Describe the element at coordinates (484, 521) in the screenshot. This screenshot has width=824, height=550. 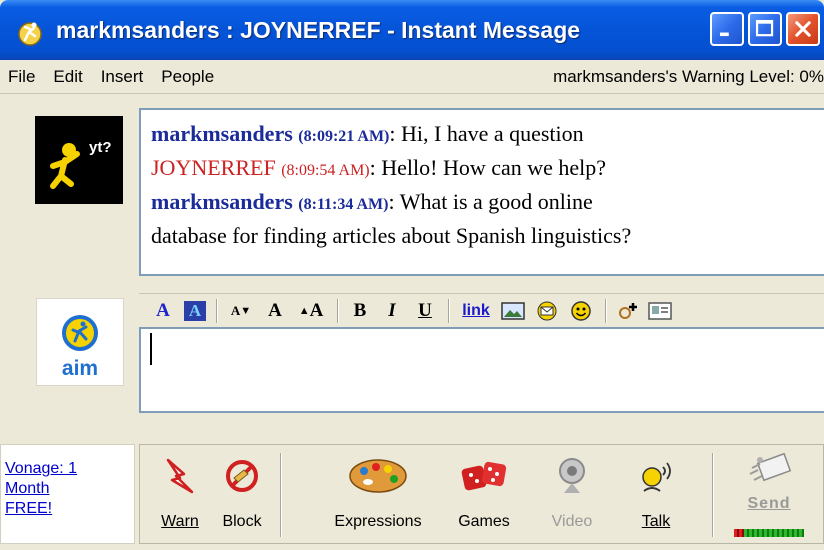
I see `games-label: Games` at that location.